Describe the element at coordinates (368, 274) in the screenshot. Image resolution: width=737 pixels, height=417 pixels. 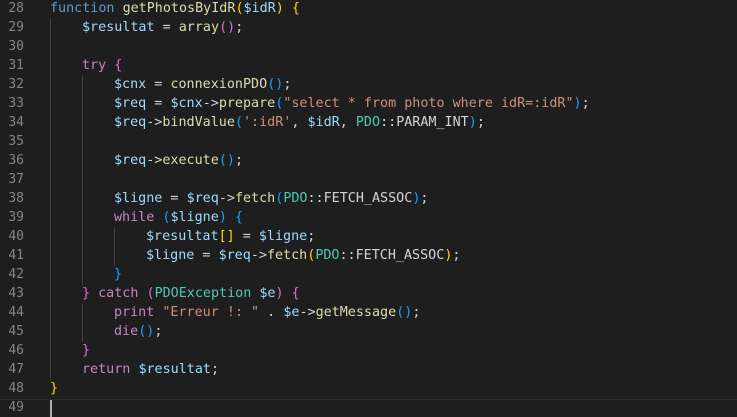
I see `code-line: 42}` at that location.